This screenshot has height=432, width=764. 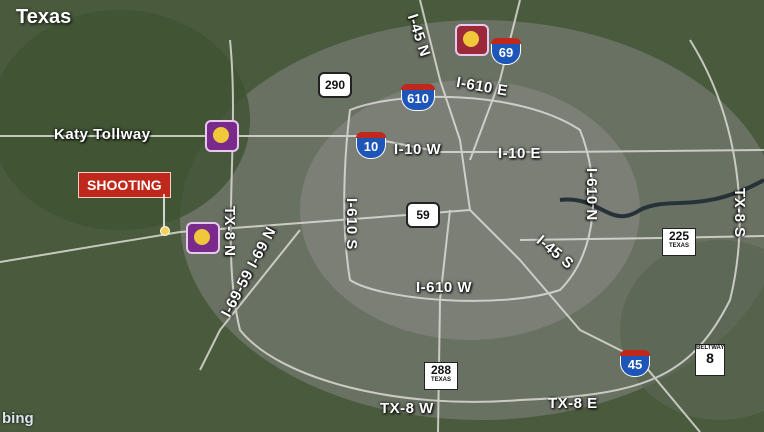 I want to click on incident-marker-icon, so click(x=165, y=231).